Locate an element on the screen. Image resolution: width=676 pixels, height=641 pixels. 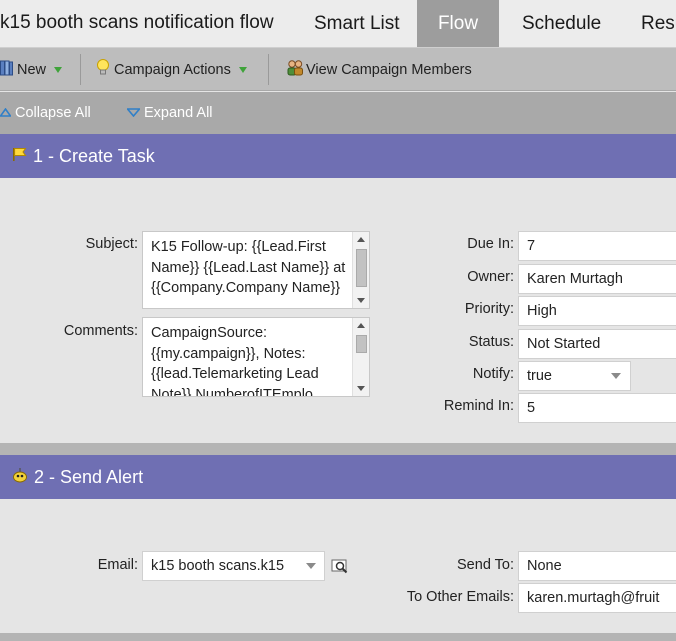
to-other-emails-label: To Other Emails: is located at coordinates (460, 597).